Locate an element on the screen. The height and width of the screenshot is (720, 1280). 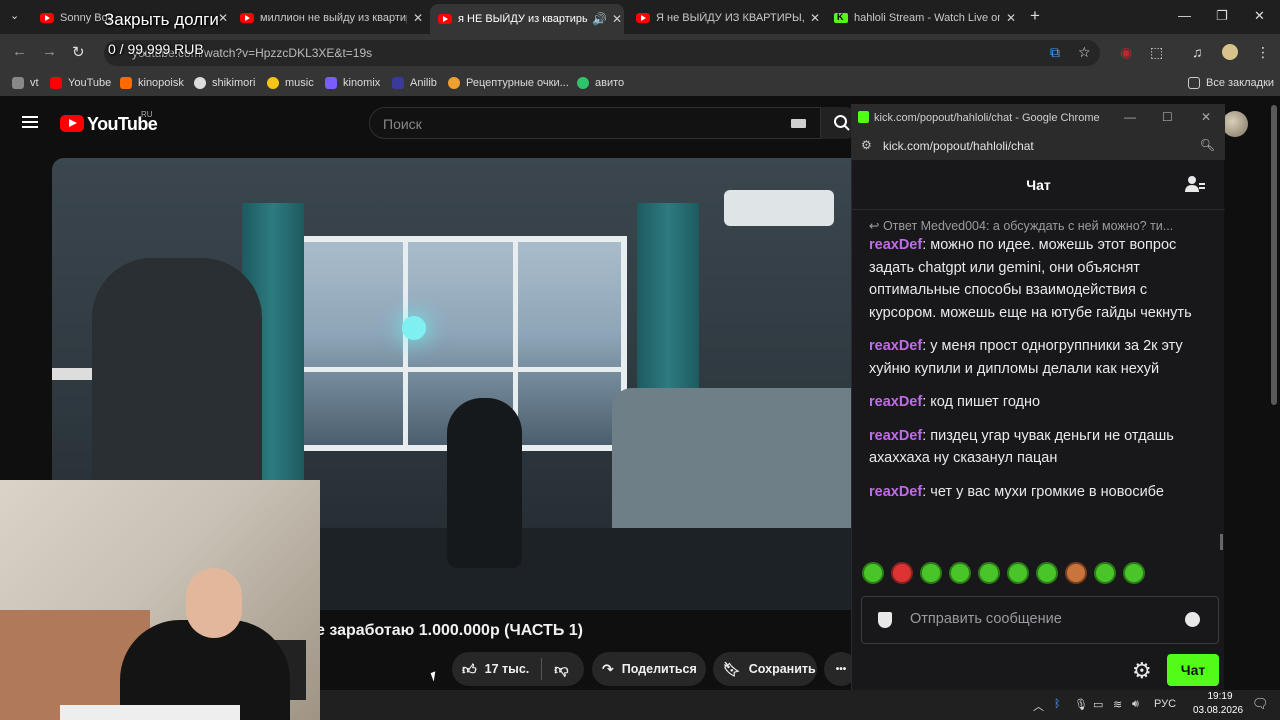
tab-title: Я не ВЫЙДУ ИЗ КВАРТИРЫ, п is located at coordinates (730, 18).